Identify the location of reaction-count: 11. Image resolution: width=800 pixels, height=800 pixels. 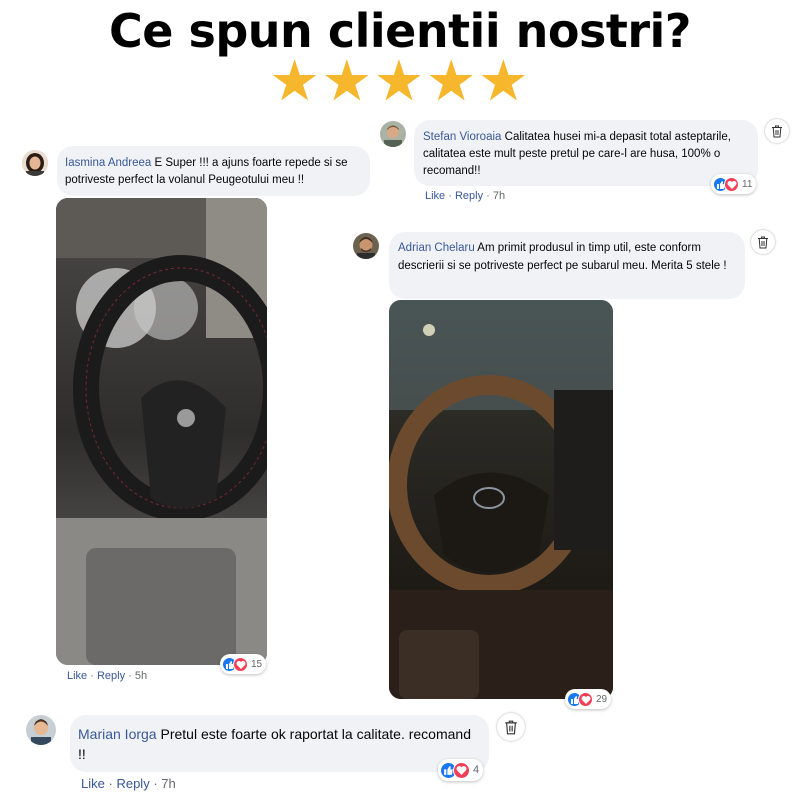
(734, 184).